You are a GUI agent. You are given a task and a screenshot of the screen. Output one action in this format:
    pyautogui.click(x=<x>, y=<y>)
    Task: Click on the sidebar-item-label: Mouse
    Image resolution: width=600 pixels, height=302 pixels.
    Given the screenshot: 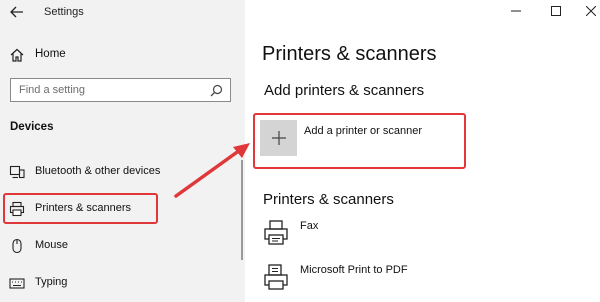 What is the action you would take?
    pyautogui.click(x=52, y=245)
    